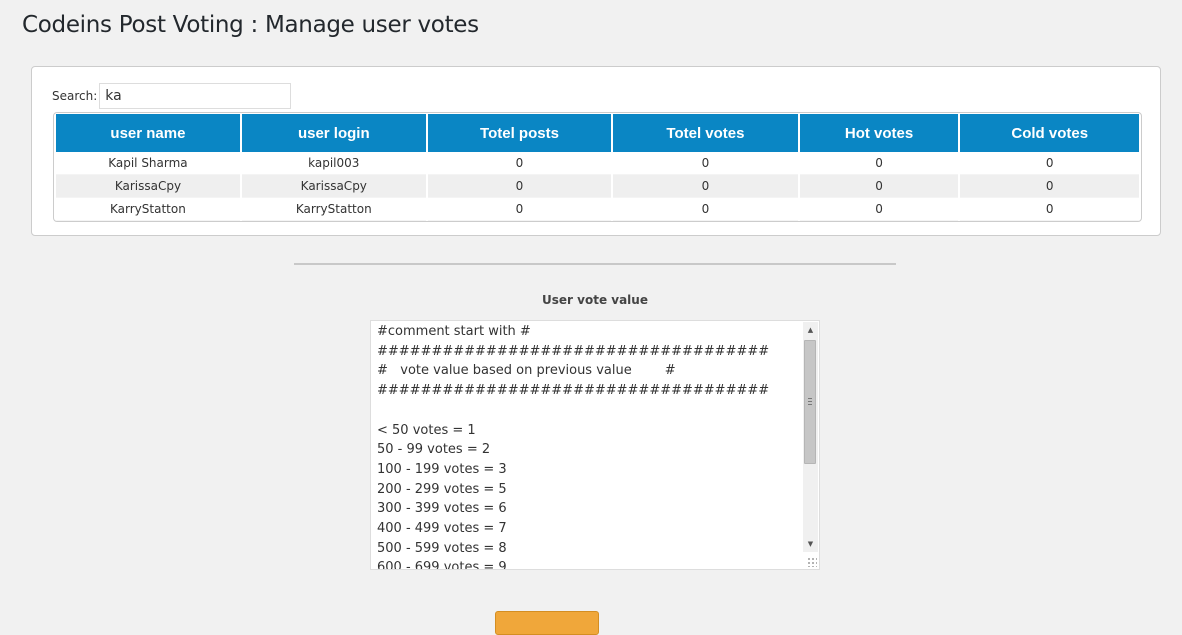  I want to click on textarea-scrollbar: ▲ ▼, so click(810, 437).